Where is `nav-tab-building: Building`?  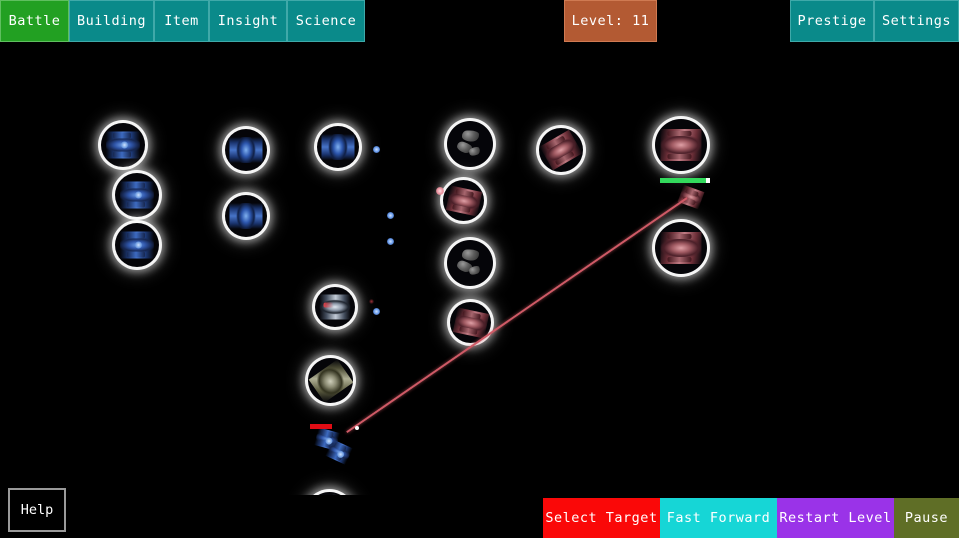
nav-tab-building: Building is located at coordinates (111, 21).